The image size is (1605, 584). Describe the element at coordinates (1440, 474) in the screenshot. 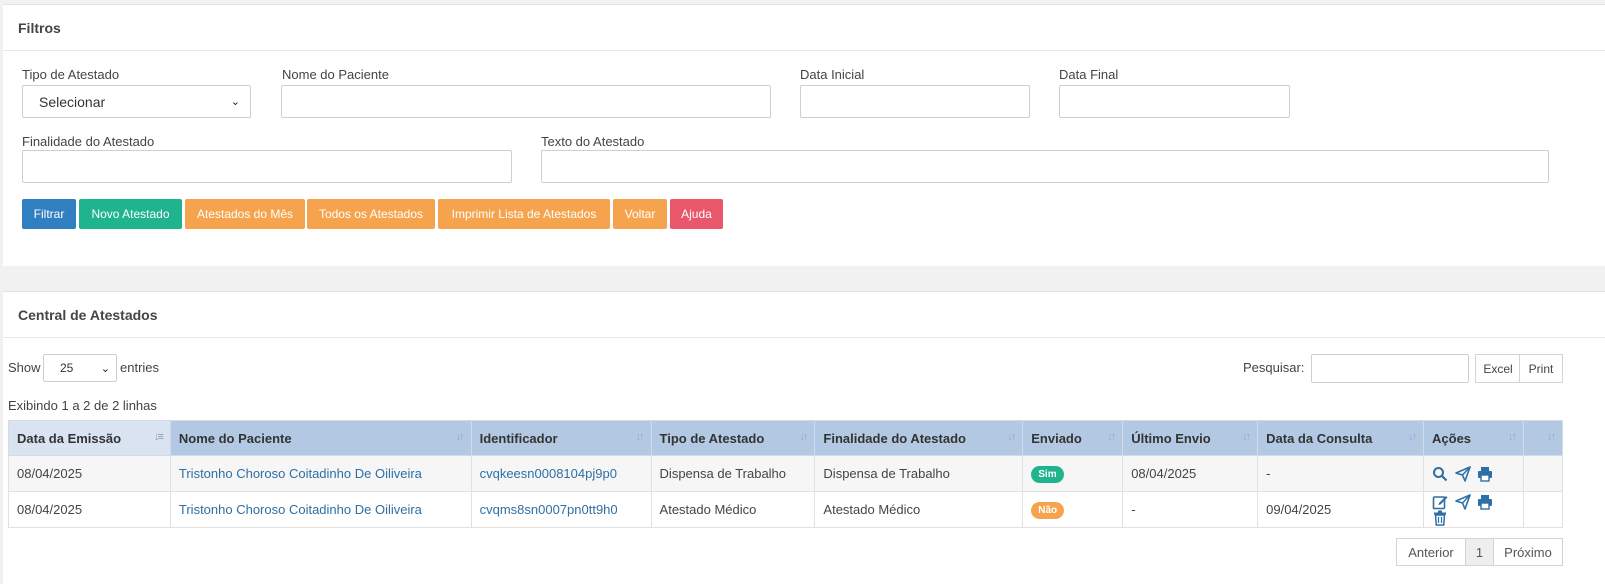

I see `search-icon` at that location.